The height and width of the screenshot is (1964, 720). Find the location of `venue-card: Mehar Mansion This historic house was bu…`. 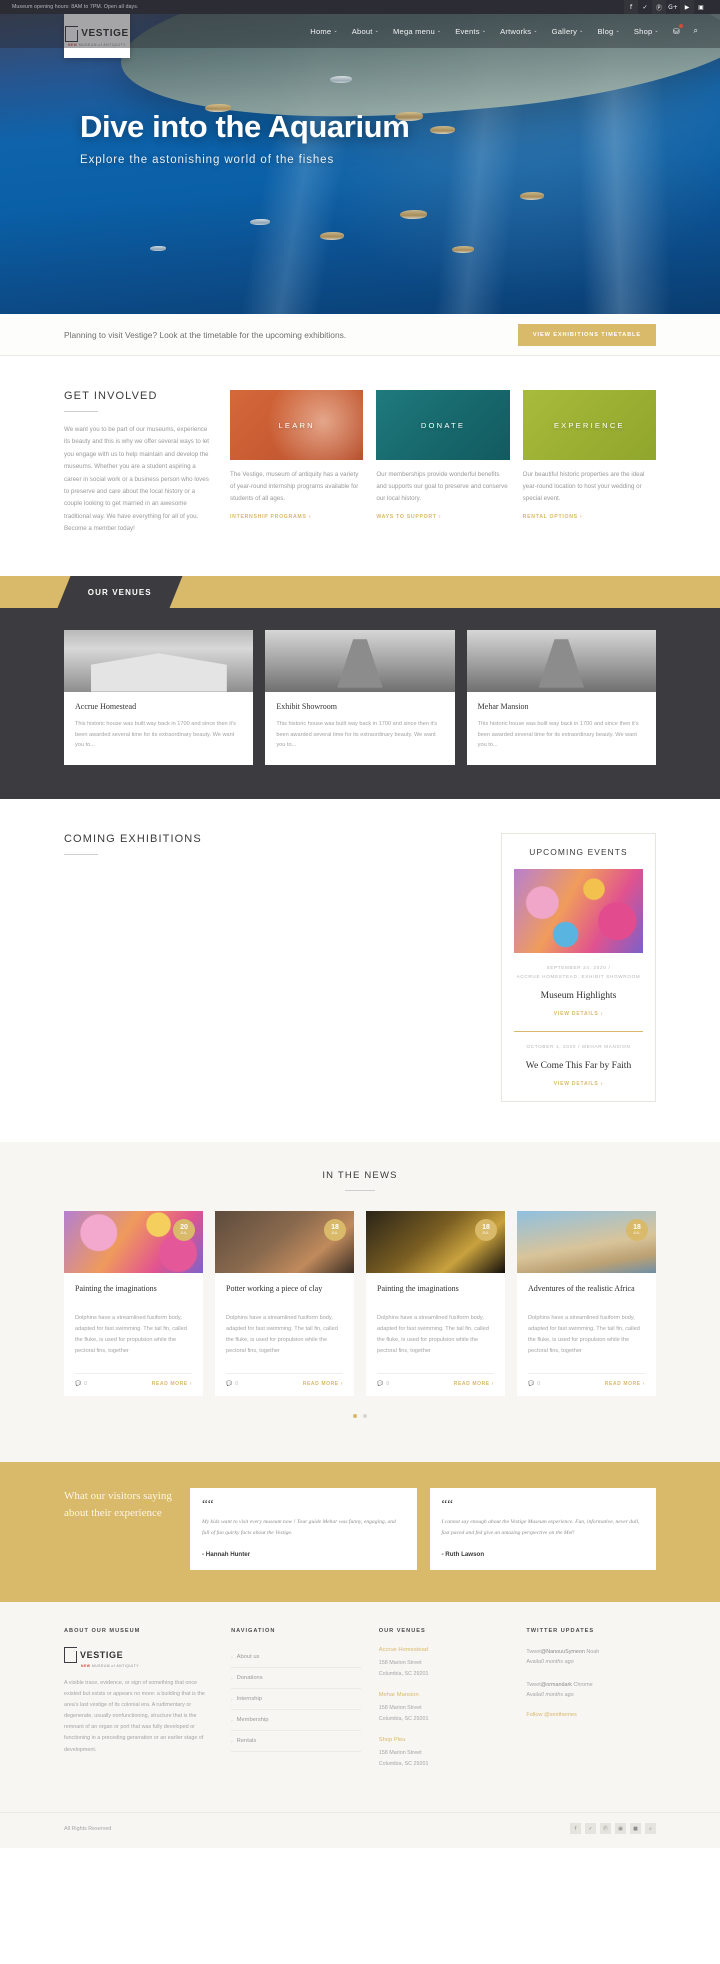

venue-card: Mehar Mansion This historic house was bu… is located at coordinates (561, 697).